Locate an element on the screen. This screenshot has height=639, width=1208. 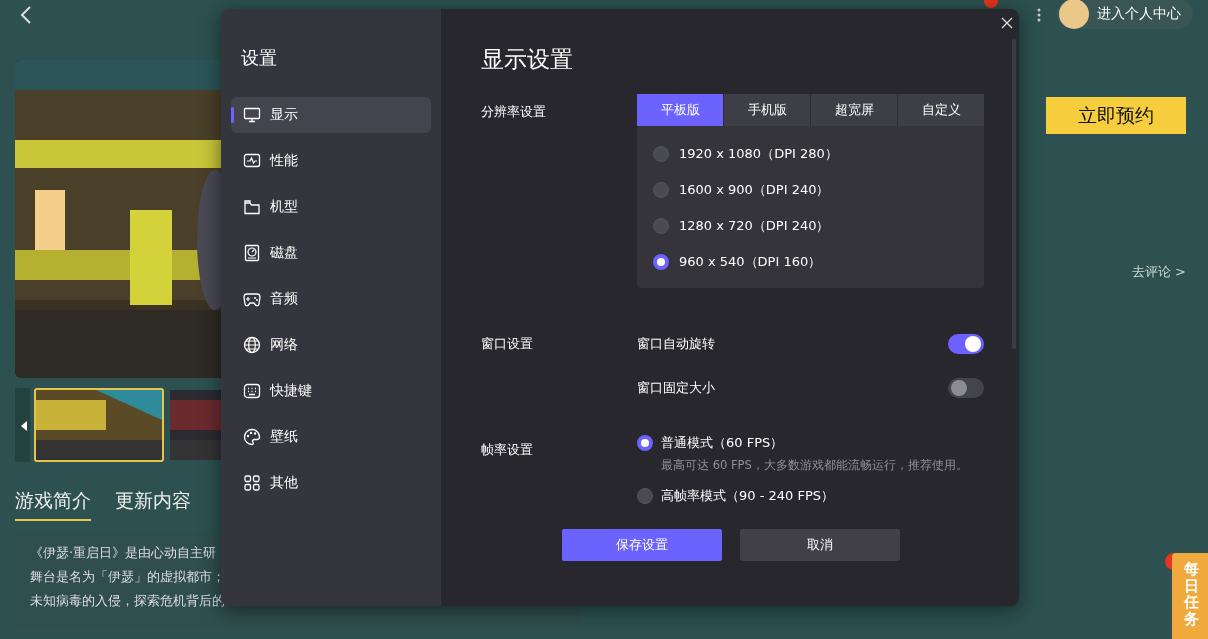
monitor-icon is located at coordinates (252, 114).